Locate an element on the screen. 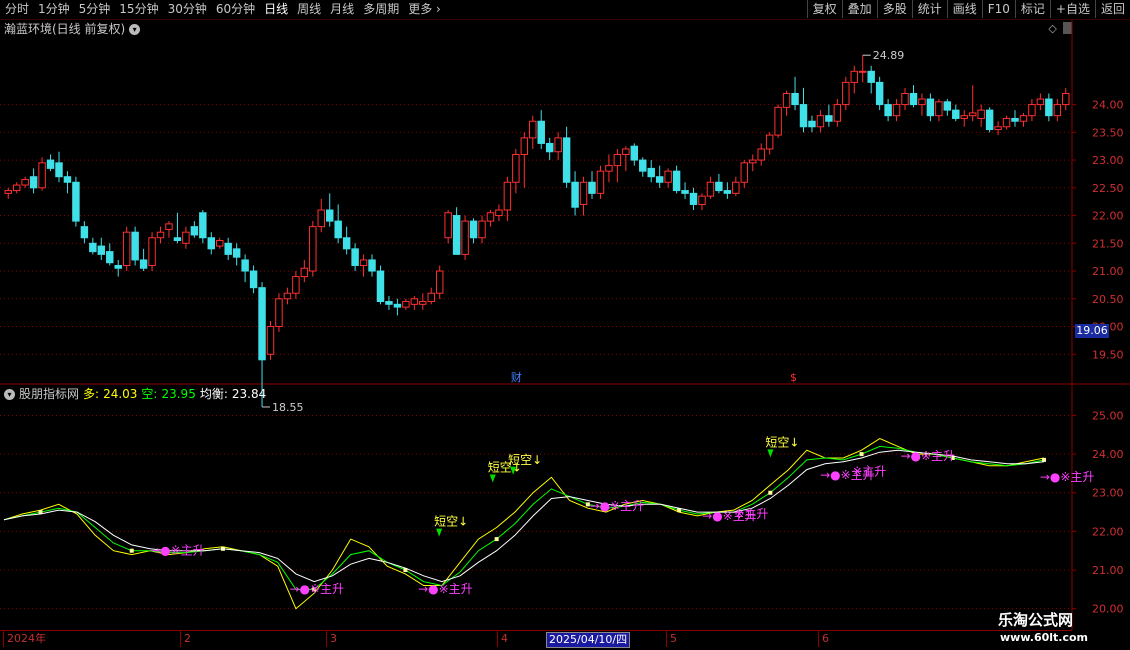  junheng-label: 均衡: is located at coordinates (213, 394).